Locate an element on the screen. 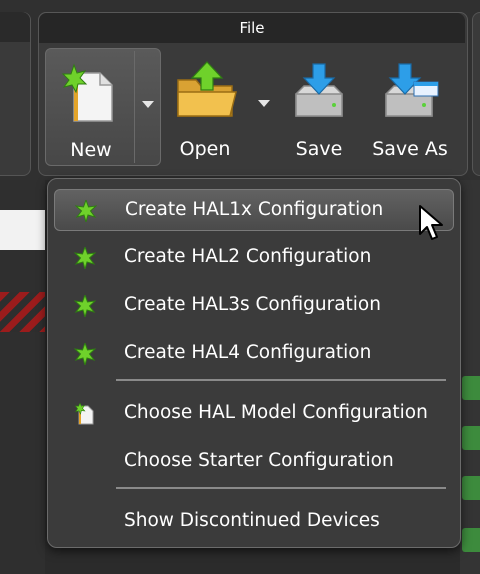  menu-item-show-discontinued: Show Discontinued Devices is located at coordinates (253, 521).